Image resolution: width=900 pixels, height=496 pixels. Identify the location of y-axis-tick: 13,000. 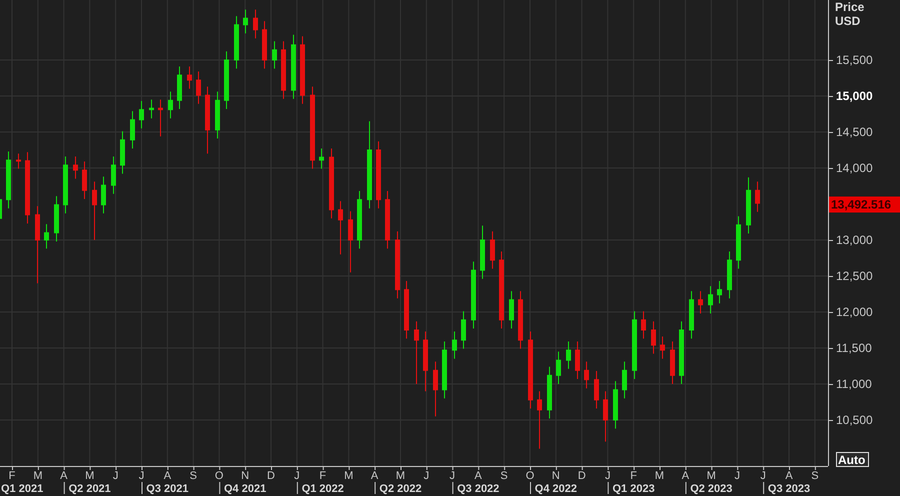
(850, 240).